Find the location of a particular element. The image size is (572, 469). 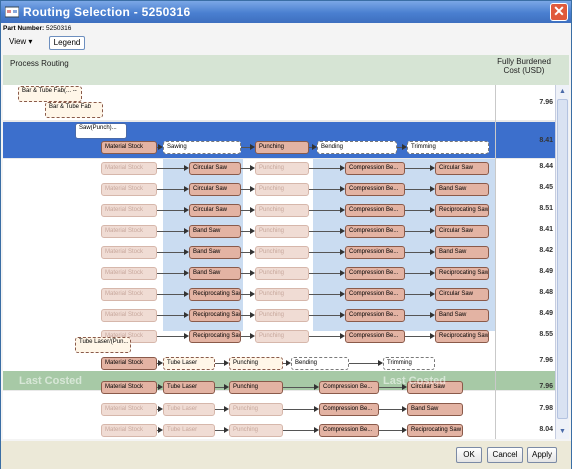

legend-button: Legend is located at coordinates (67, 43).